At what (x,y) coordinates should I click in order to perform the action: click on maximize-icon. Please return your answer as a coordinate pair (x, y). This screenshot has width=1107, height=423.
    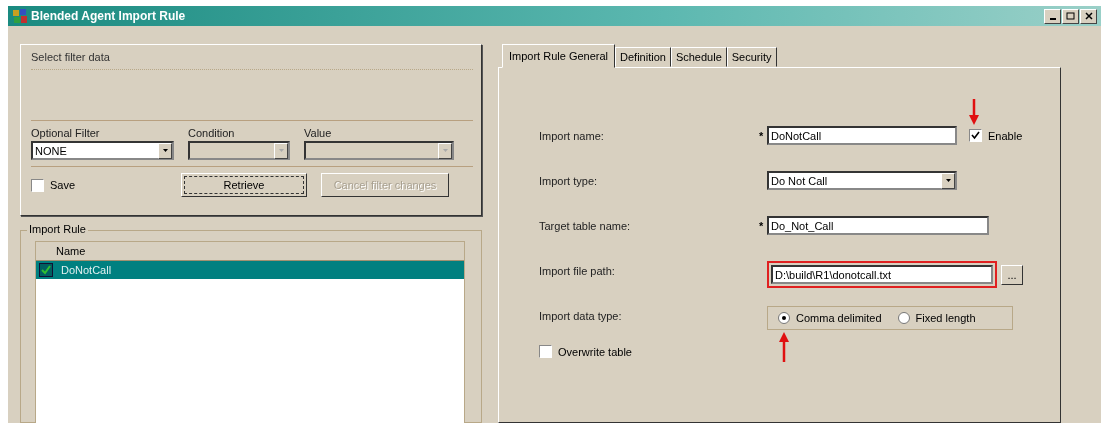
    Looking at the image, I should click on (1070, 16).